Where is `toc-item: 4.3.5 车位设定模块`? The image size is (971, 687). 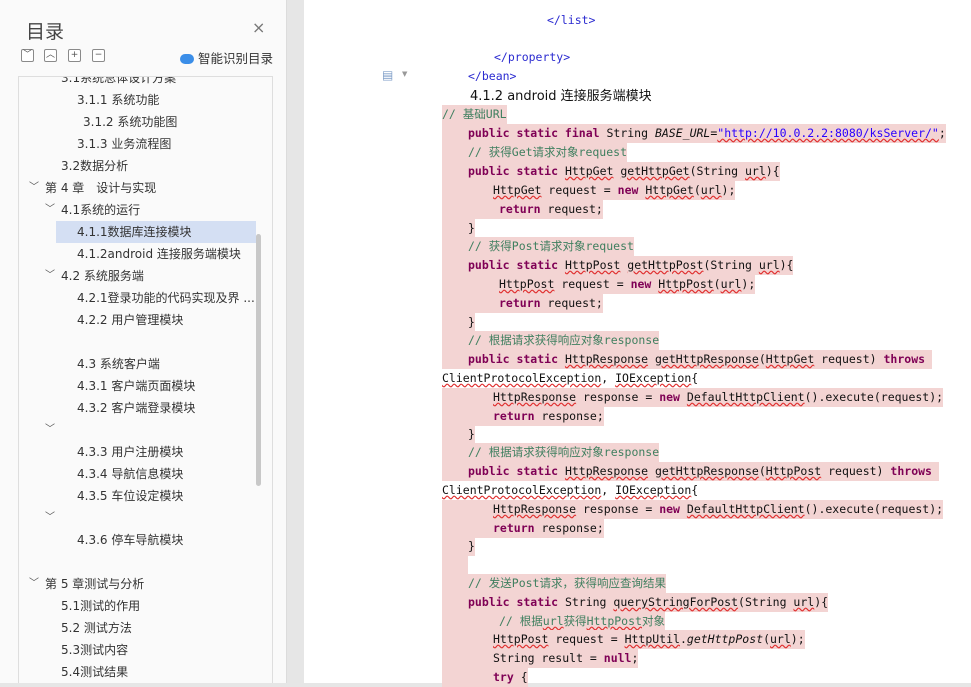 toc-item: 4.3.5 车位设定模块 is located at coordinates (130, 496).